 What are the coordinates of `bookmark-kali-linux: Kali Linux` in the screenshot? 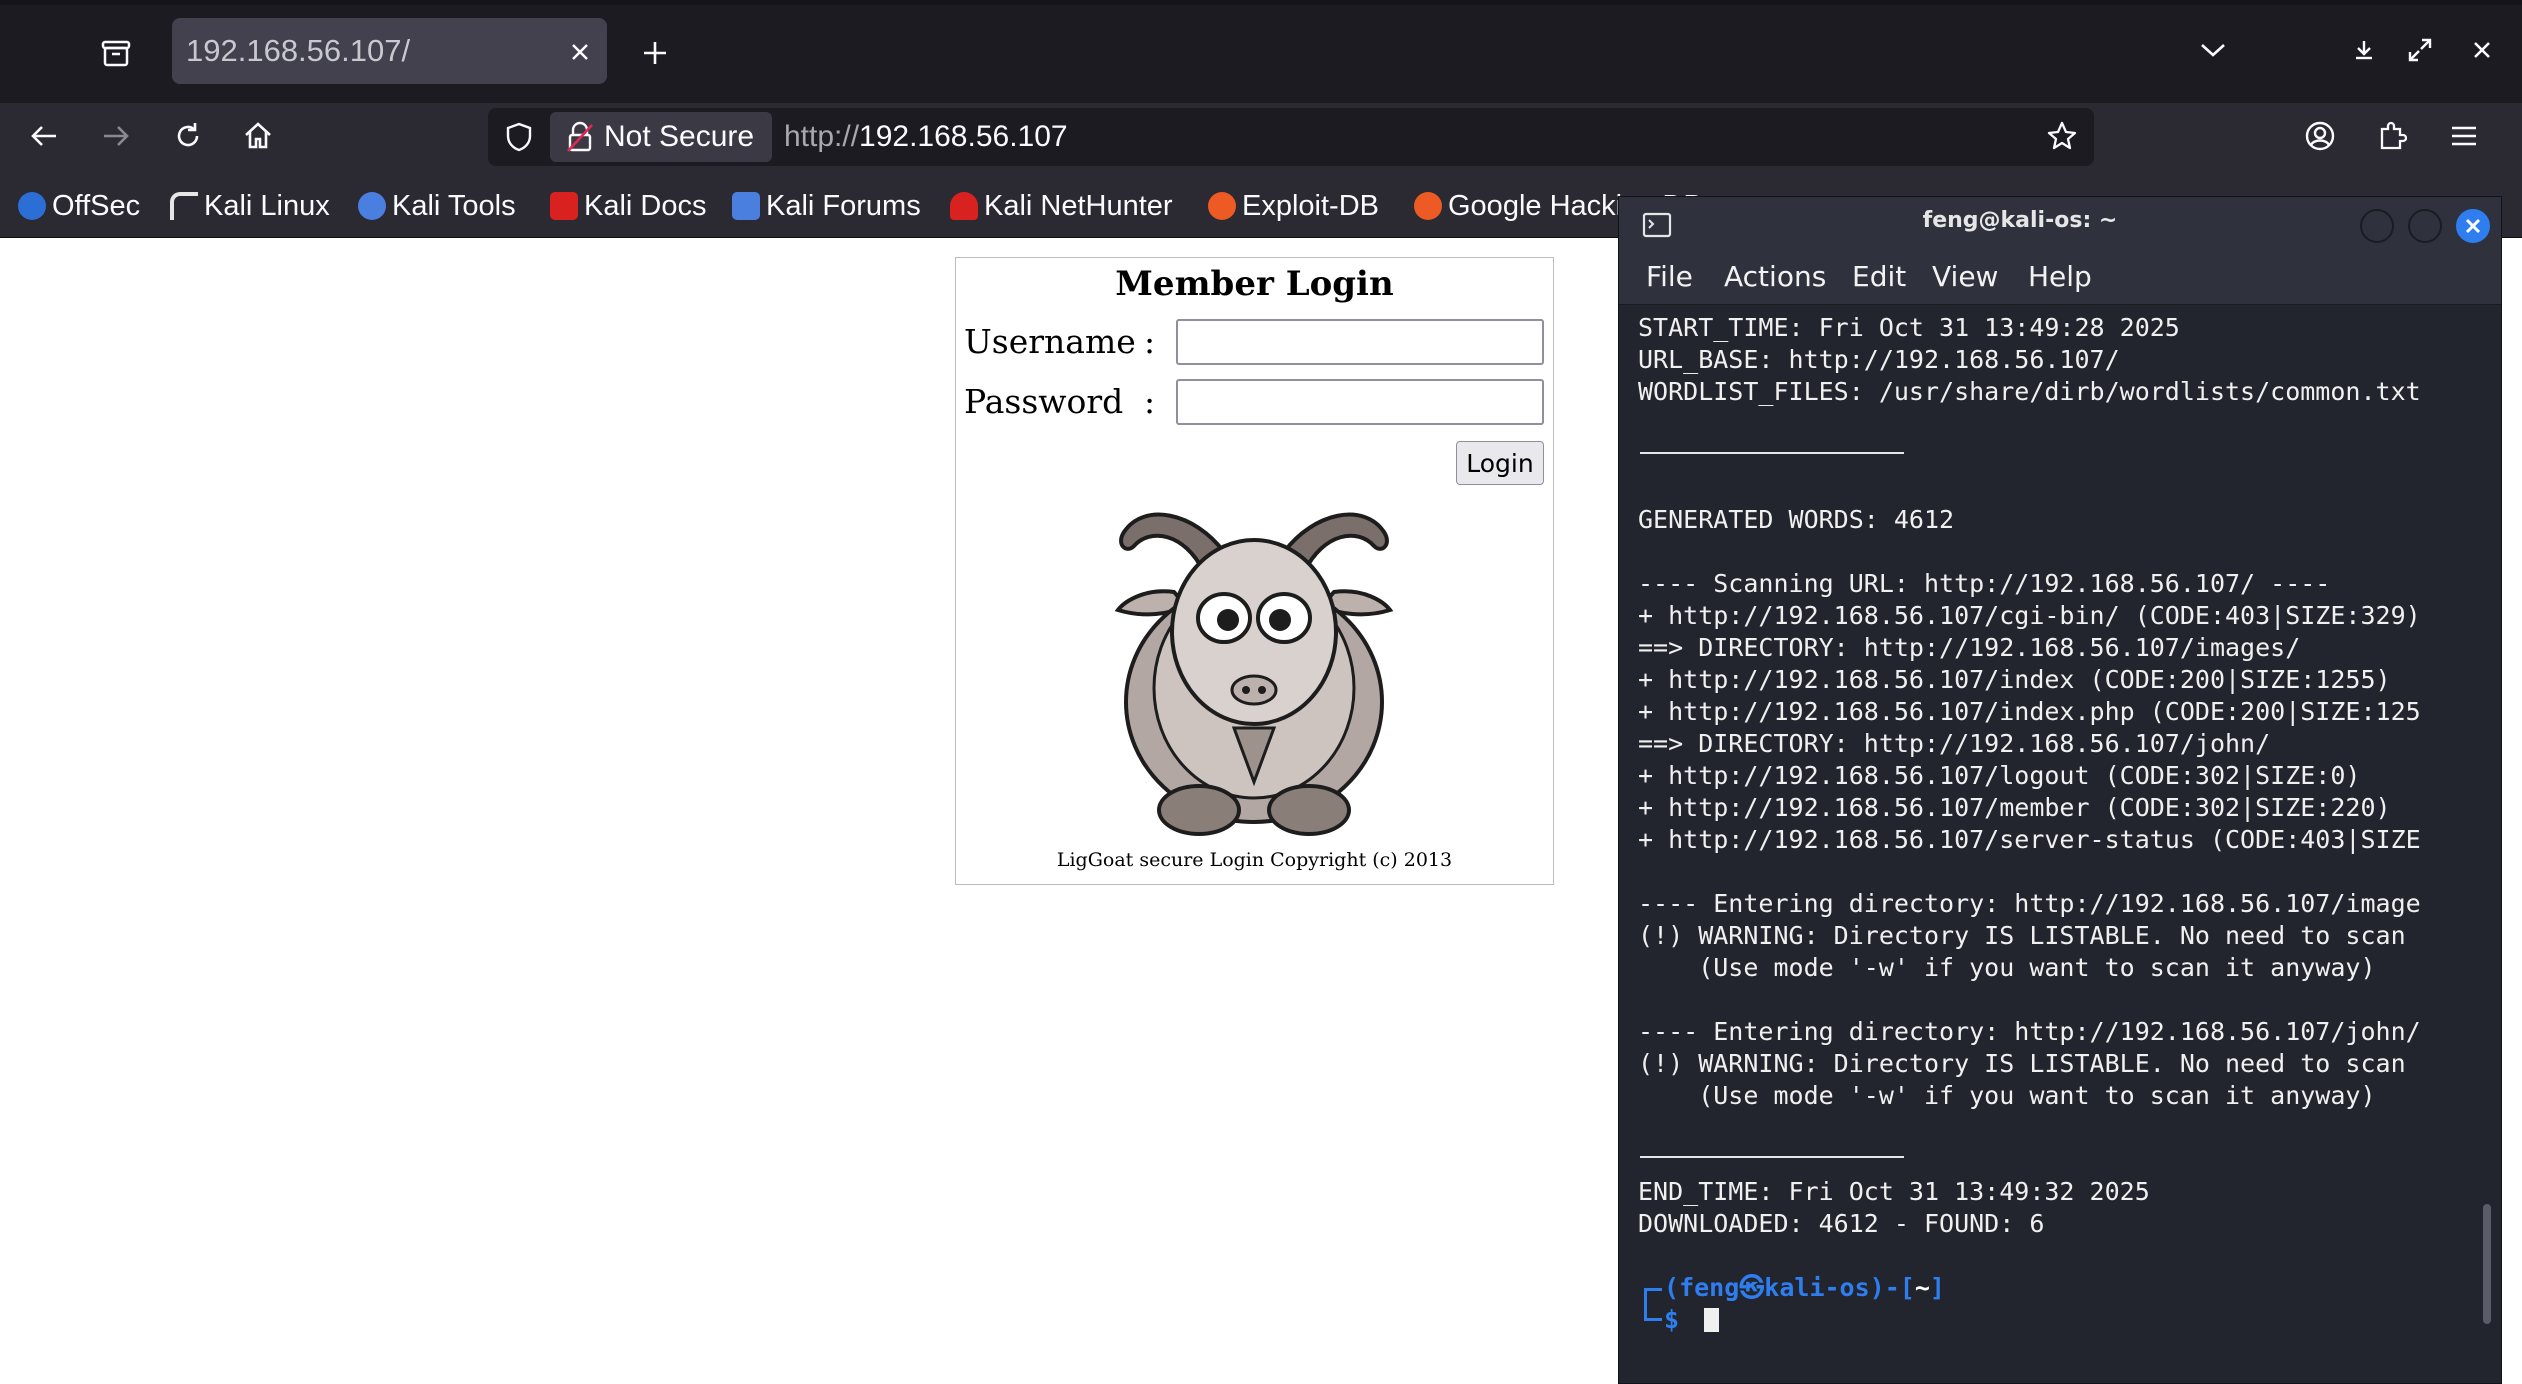 It's located at (250, 206).